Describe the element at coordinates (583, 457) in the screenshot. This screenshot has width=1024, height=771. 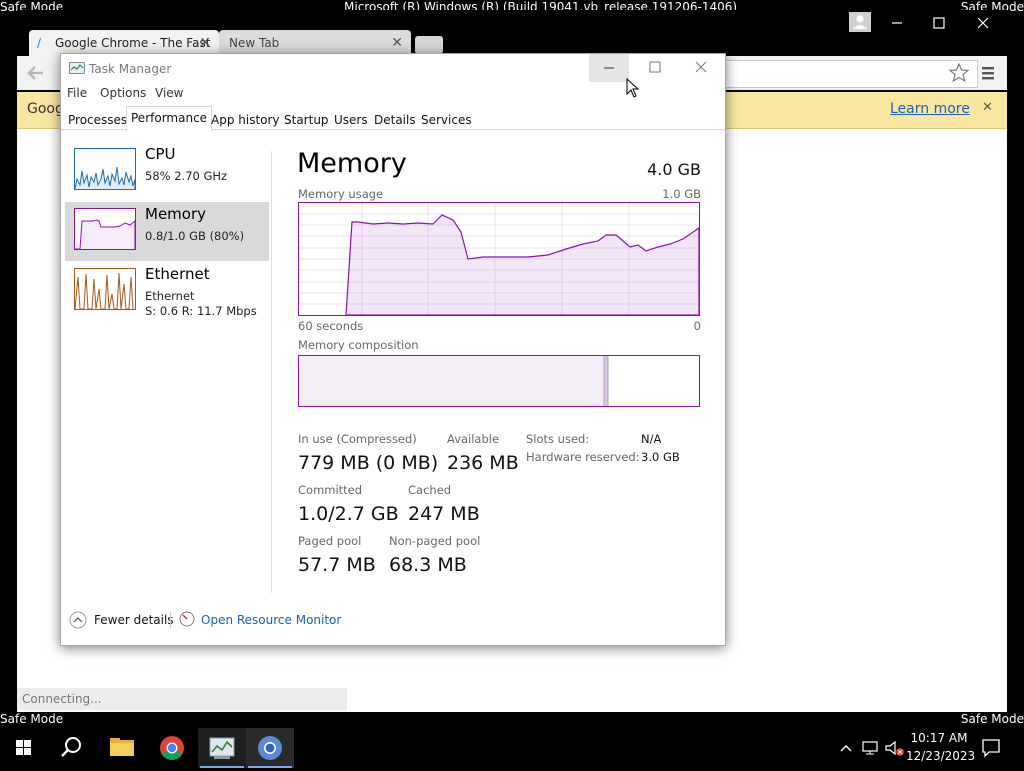
I see `hardware-reserved-label: Hardware reserved:` at that location.